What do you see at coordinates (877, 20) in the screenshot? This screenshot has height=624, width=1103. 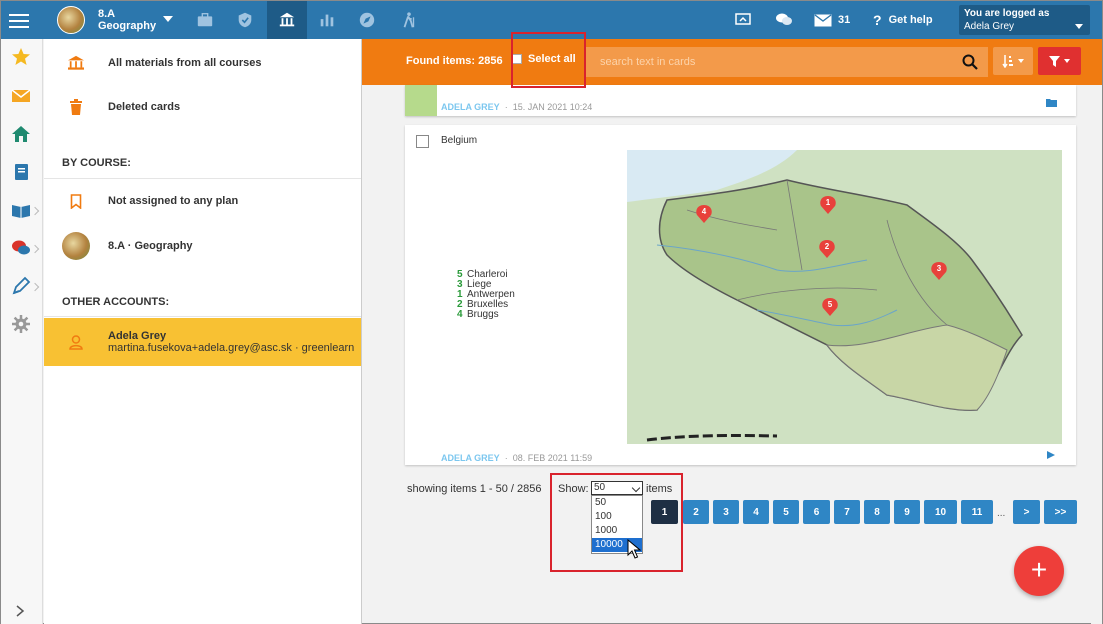 I see `question-icon: ?` at bounding box center [877, 20].